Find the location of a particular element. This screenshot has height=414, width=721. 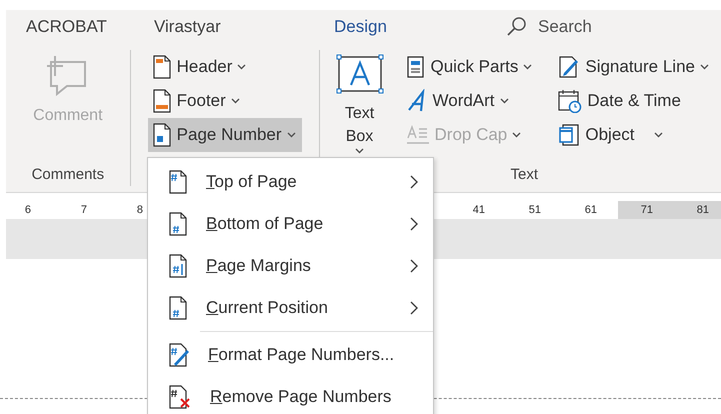

ribbon-tab: ACROBAT is located at coordinates (90, 27).